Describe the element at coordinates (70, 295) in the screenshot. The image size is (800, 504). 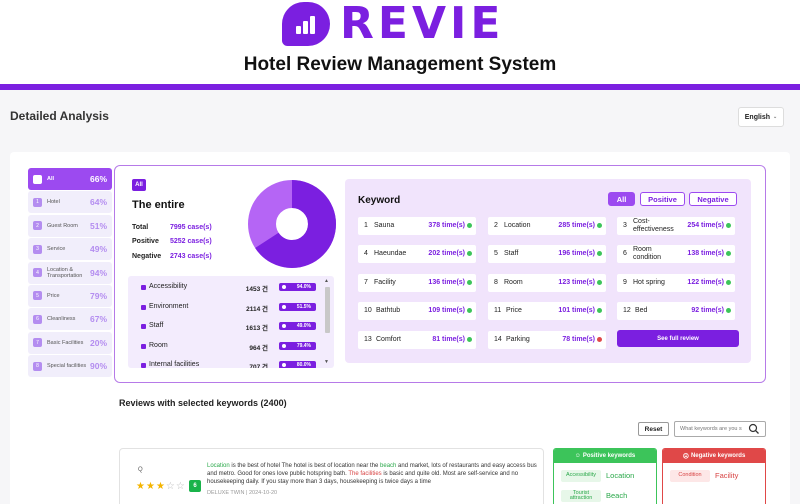
I see `sidebar-item: 5 Price 79%` at that location.